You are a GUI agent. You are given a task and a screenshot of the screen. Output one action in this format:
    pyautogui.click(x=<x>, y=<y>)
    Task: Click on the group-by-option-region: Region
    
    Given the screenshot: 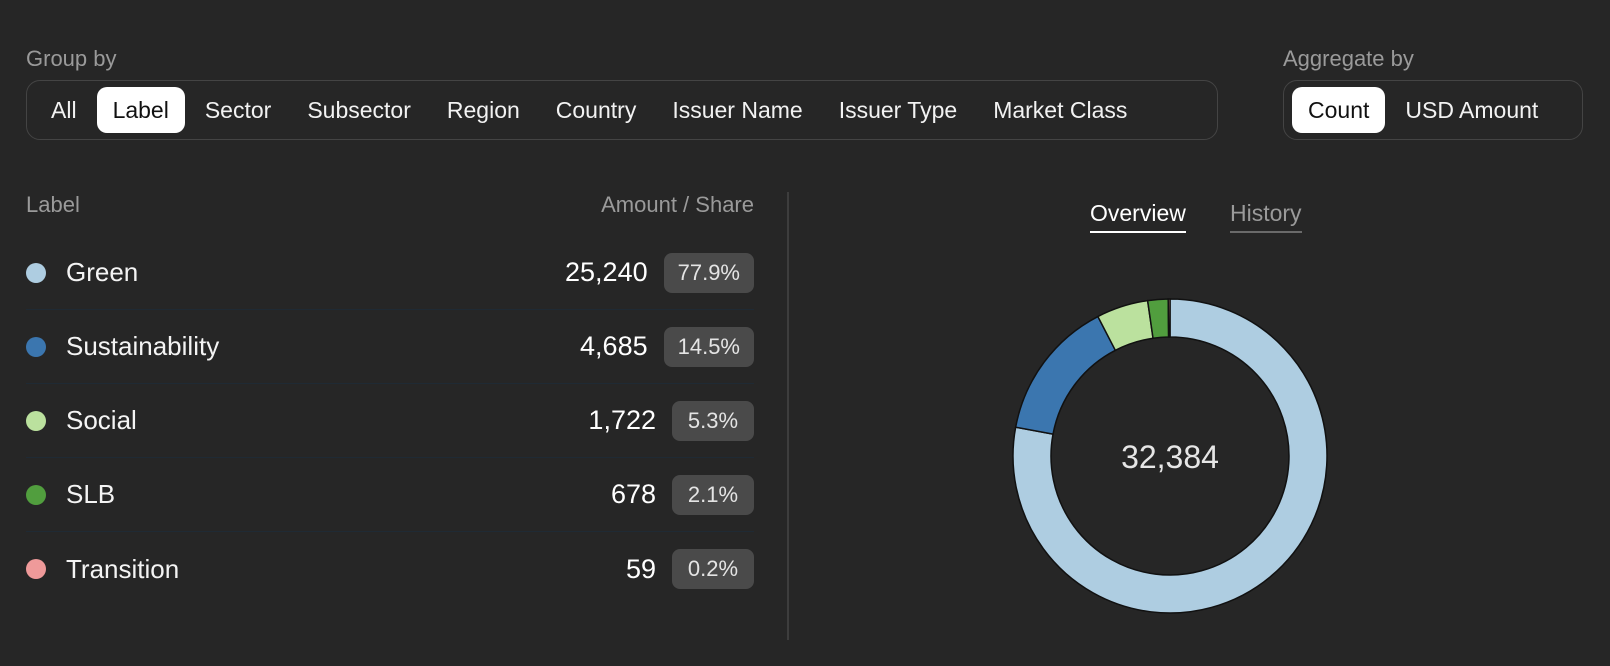 What is the action you would take?
    pyautogui.click(x=483, y=110)
    